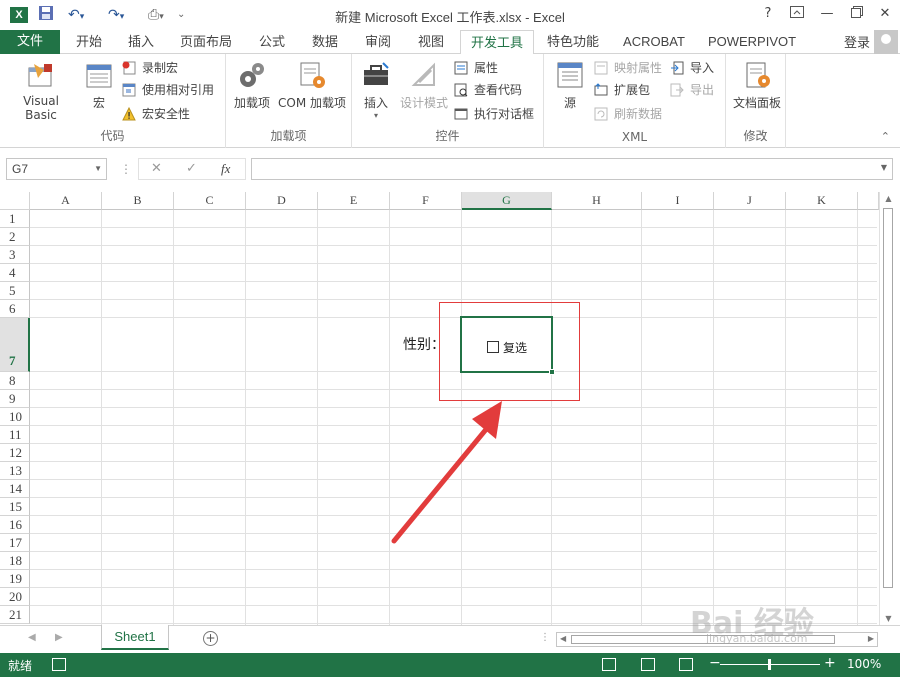 The width and height of the screenshot is (900, 677). What do you see at coordinates (135, 637) in the screenshot?
I see `sheet-tab-sheet1: Sheet1` at bounding box center [135, 637].